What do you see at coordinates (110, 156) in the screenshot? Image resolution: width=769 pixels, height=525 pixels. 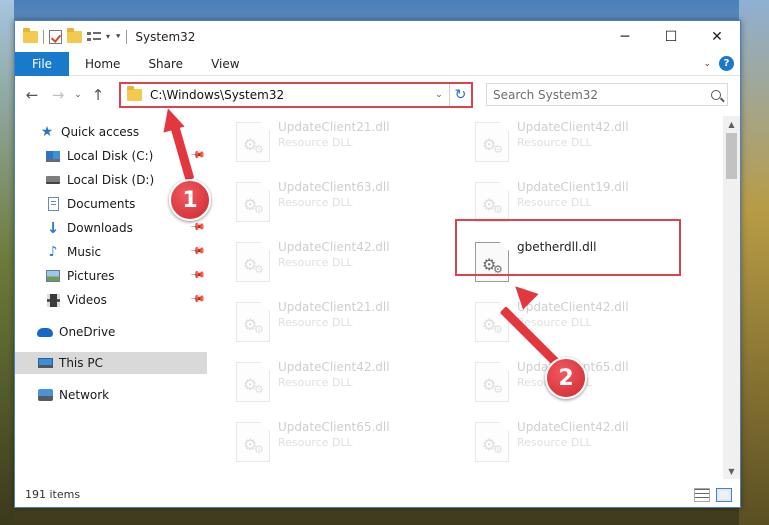 I see `sidebar-item-label: Local Disk (C:)` at bounding box center [110, 156].